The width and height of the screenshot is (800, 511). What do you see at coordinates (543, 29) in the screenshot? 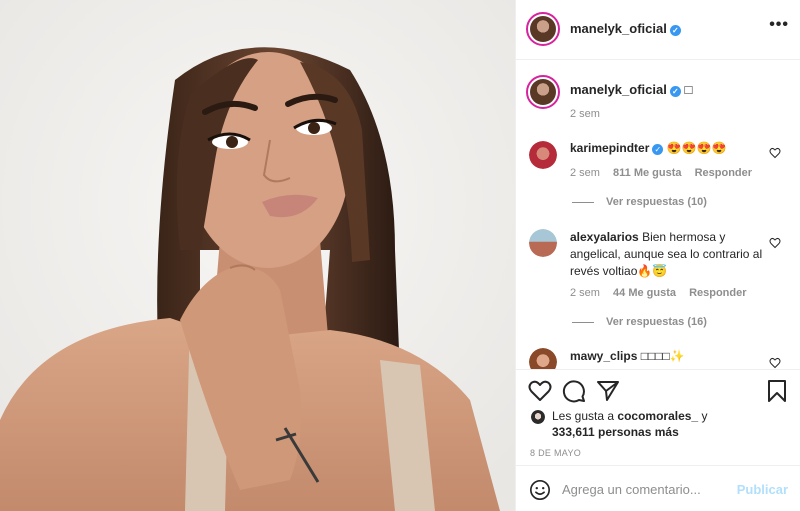
I see `author-avatar` at bounding box center [543, 29].